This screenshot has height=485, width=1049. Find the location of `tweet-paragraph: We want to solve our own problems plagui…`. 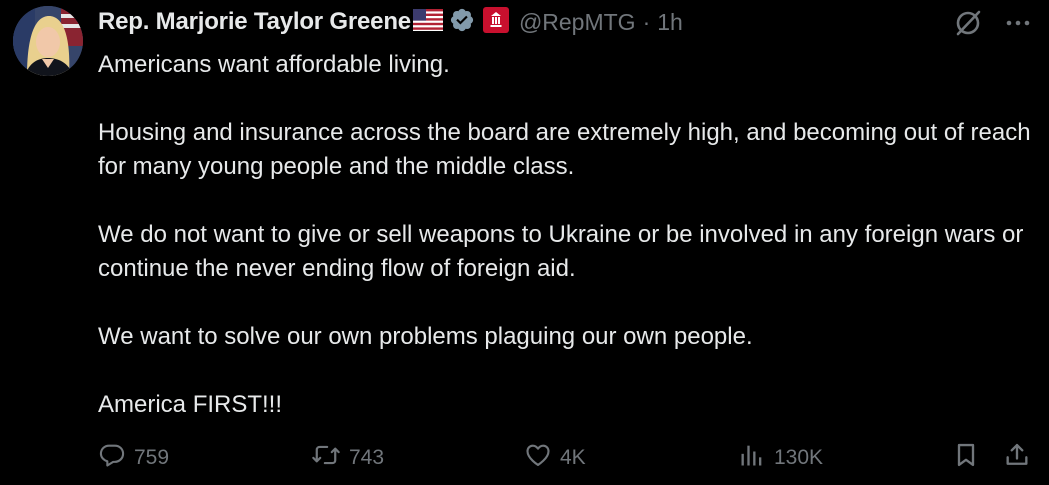

tweet-paragraph: We want to solve our own problems plagui… is located at coordinates (425, 336).